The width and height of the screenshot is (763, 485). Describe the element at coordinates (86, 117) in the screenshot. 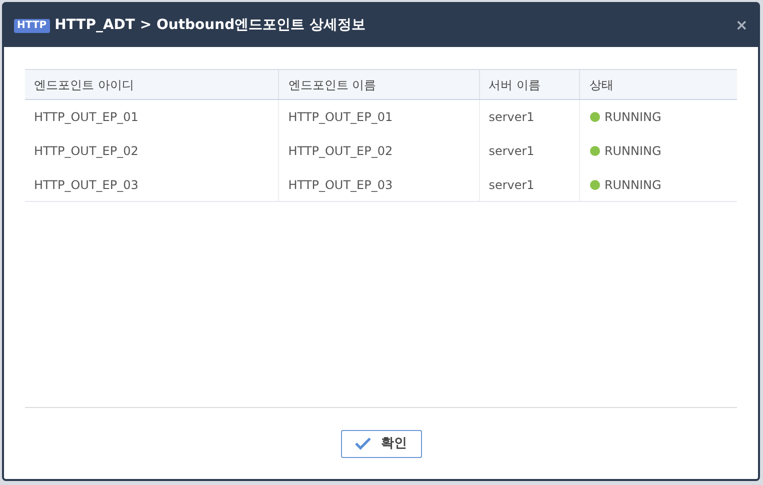

I see `table-cell-text: HTTP_OUT_EP_01` at that location.